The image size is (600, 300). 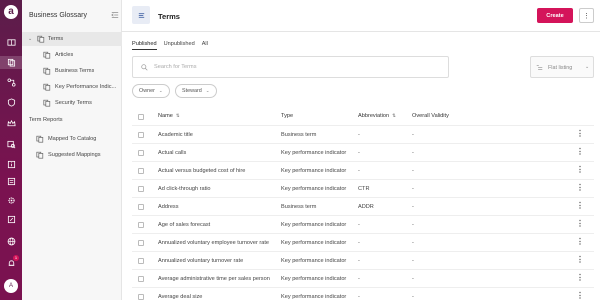 What do you see at coordinates (11, 12) in the screenshot?
I see `app-logo: a` at bounding box center [11, 12].